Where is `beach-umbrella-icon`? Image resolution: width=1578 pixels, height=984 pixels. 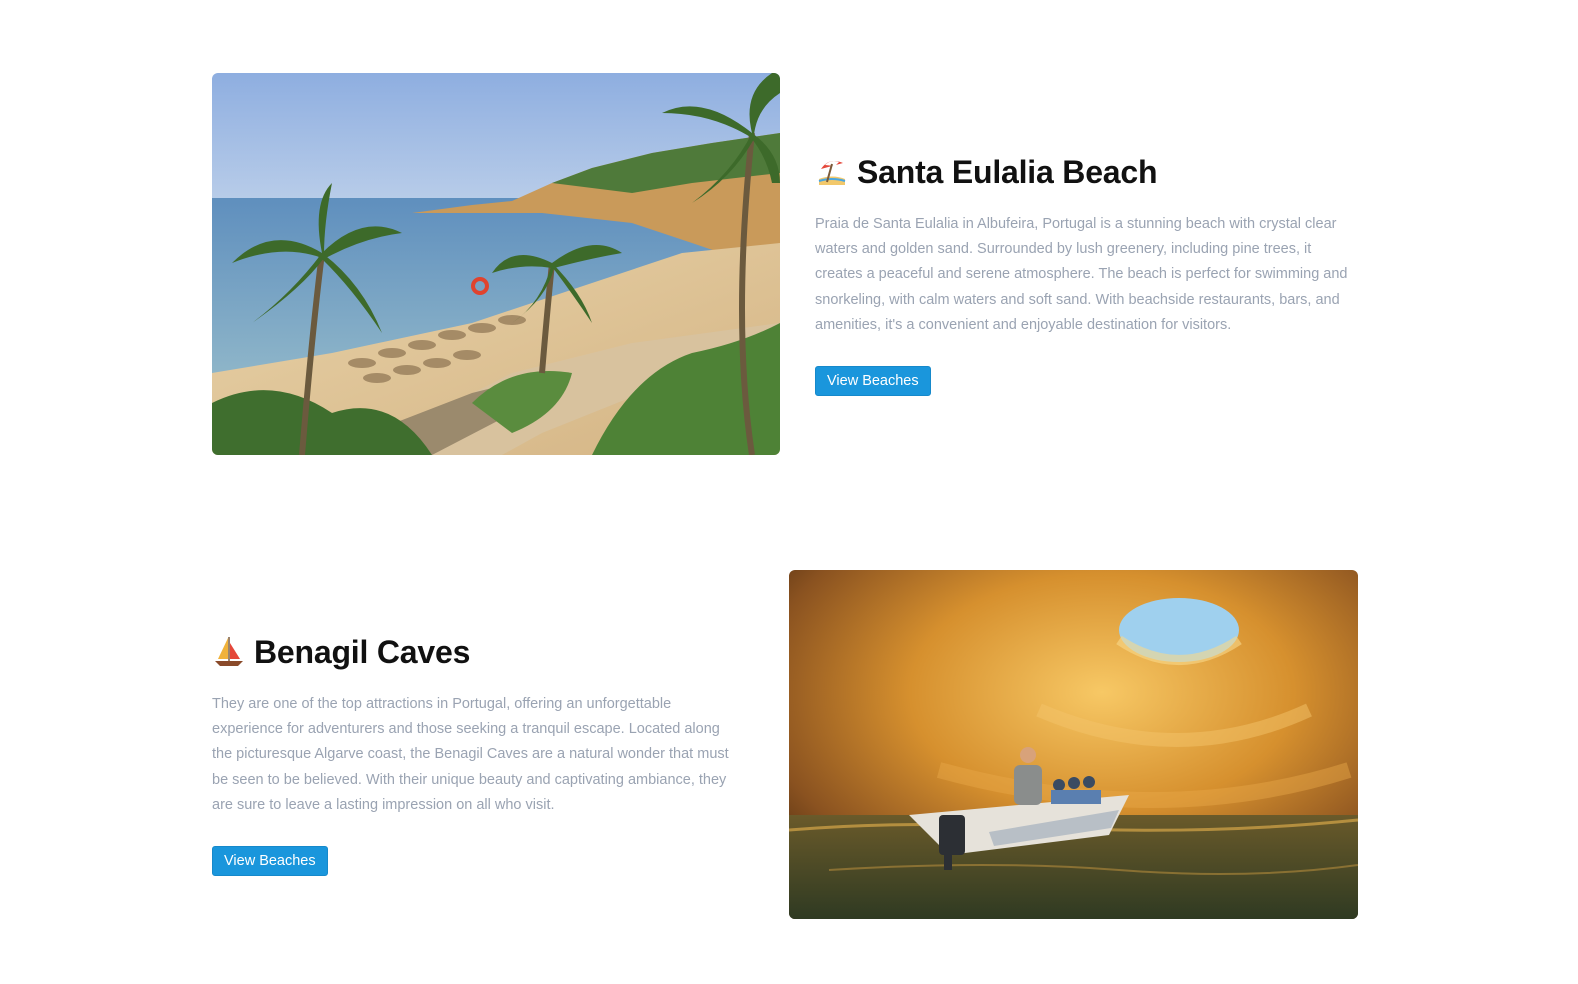
beach-umbrella-icon is located at coordinates (832, 172).